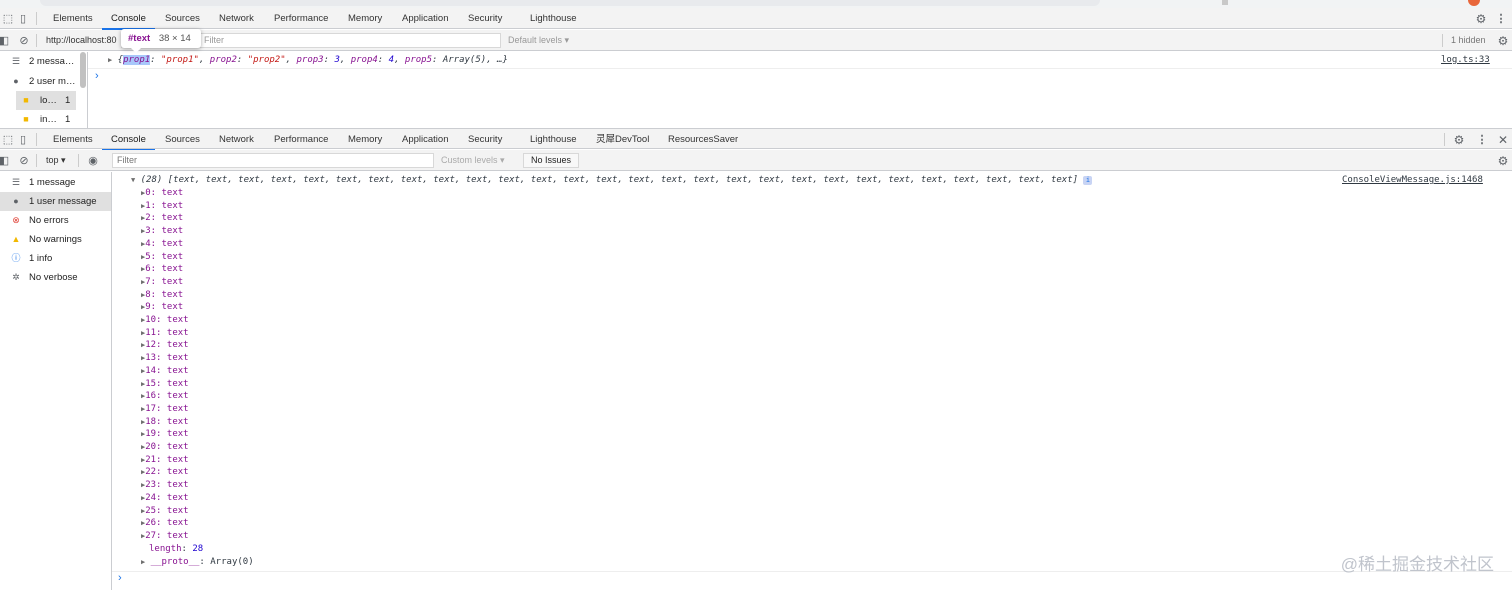 This screenshot has width=1512, height=590. Describe the element at coordinates (165, 422) in the screenshot. I see `array-item-row: ▶18: text` at that location.